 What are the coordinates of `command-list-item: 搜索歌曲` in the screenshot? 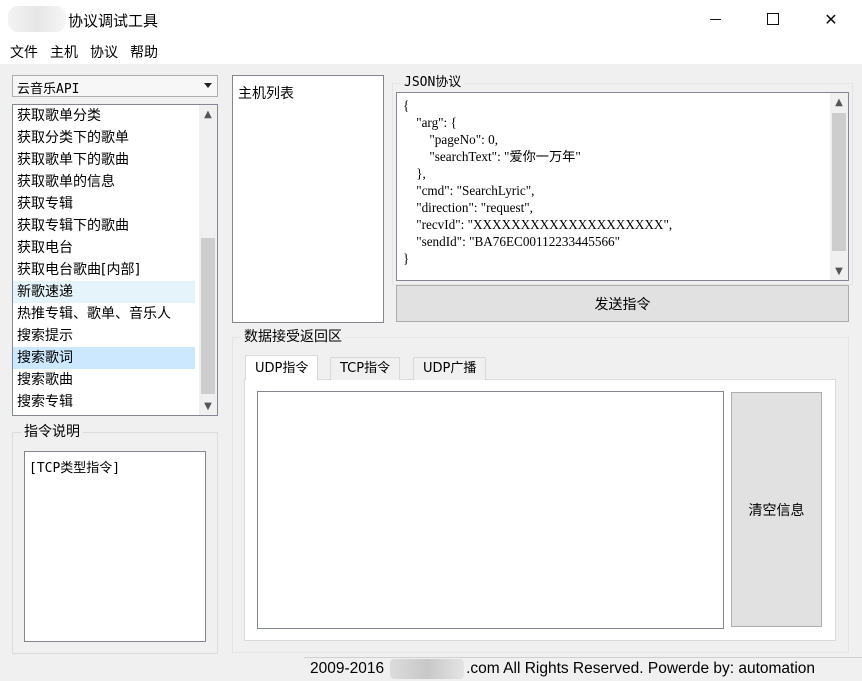 It's located at (104, 380).